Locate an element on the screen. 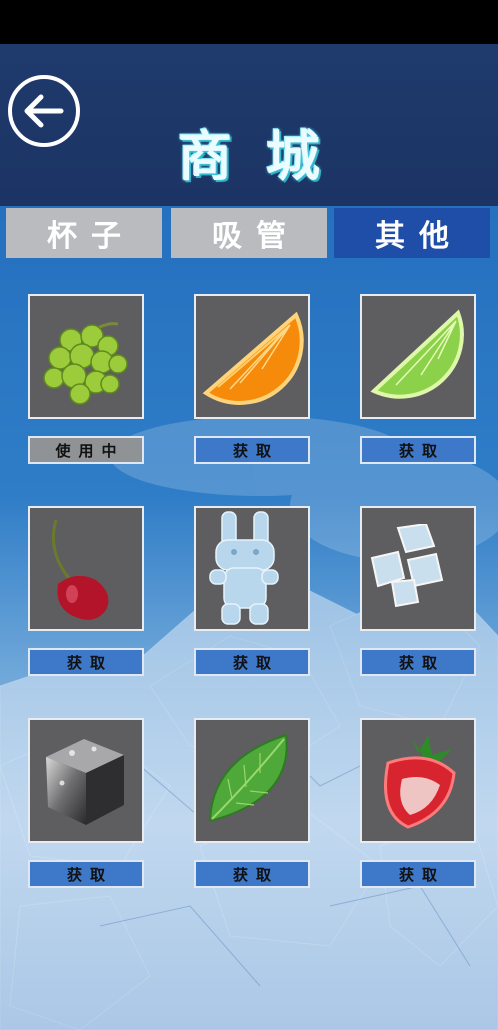  grapes-icon is located at coordinates (85, 363).